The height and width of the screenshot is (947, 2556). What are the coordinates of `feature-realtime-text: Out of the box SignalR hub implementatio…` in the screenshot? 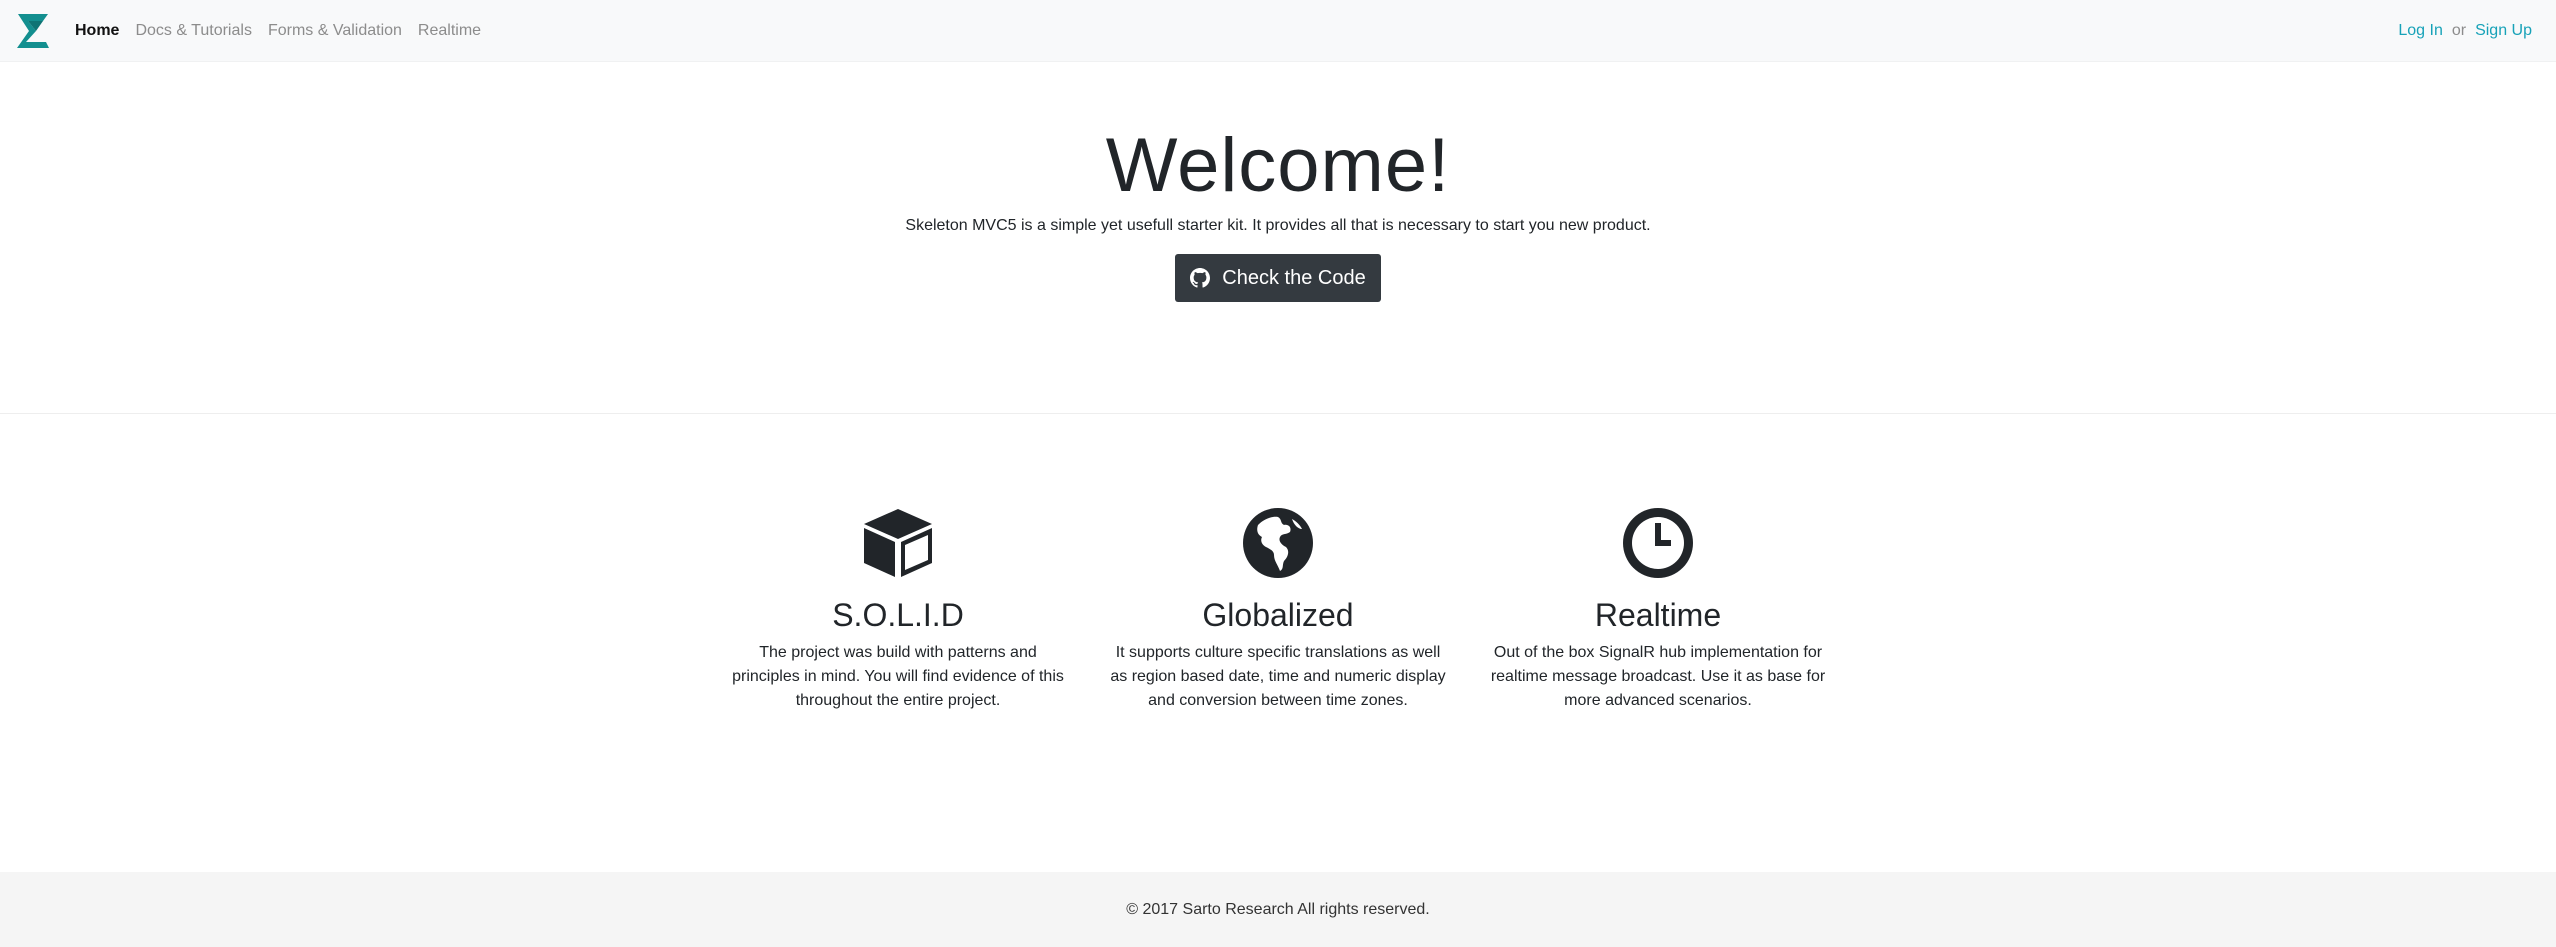 It's located at (1658, 676).